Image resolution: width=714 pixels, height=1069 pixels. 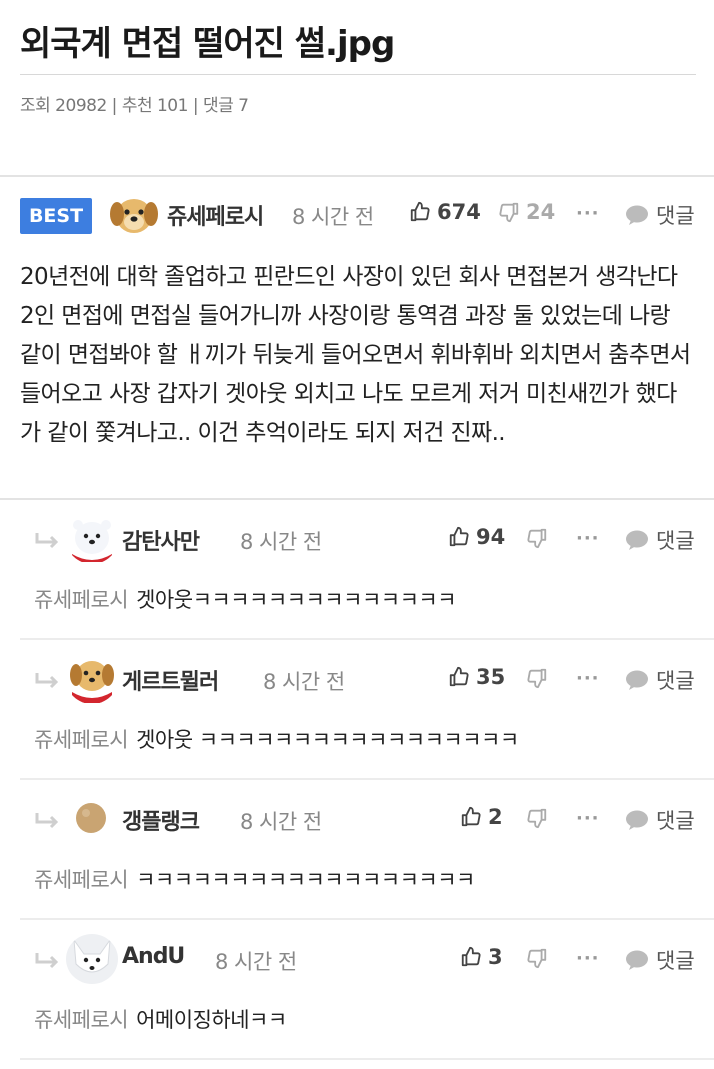 I want to click on reply-content: 겟아웃 ㅋㅋㅋㅋㅋㅋㅋㅋㅋㅋㅋㅋㅋㅋㅋㅋㅋ, so click(x=327, y=740).